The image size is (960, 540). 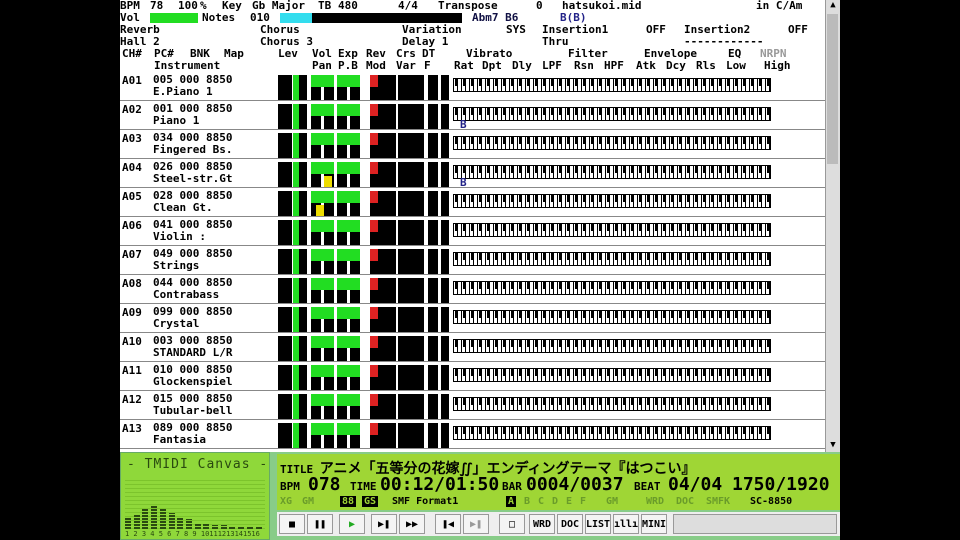 I want to click on channel-info: 089 000 8850 Fantasia, so click(x=192, y=434).